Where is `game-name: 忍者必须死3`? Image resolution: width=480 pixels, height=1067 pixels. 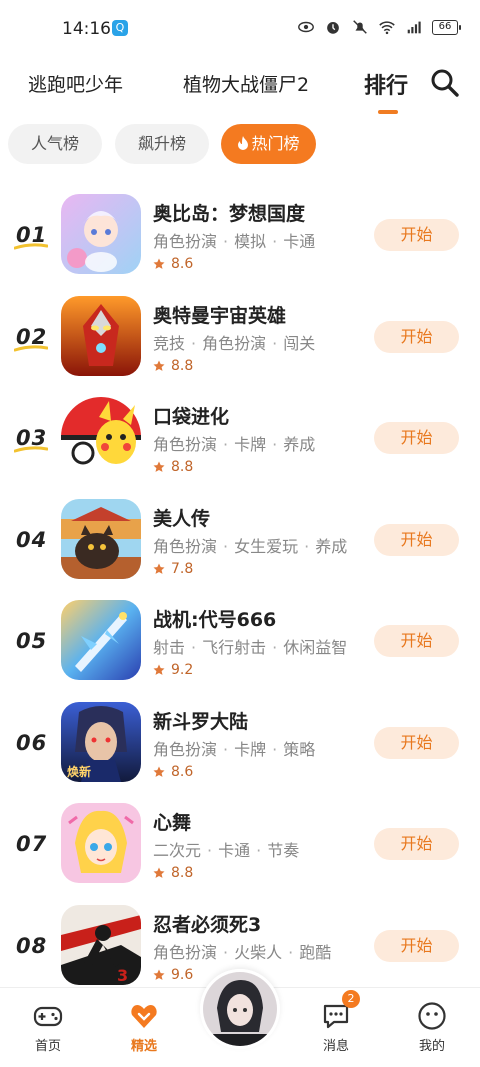 game-name: 忍者必须死3 is located at coordinates (207, 924).